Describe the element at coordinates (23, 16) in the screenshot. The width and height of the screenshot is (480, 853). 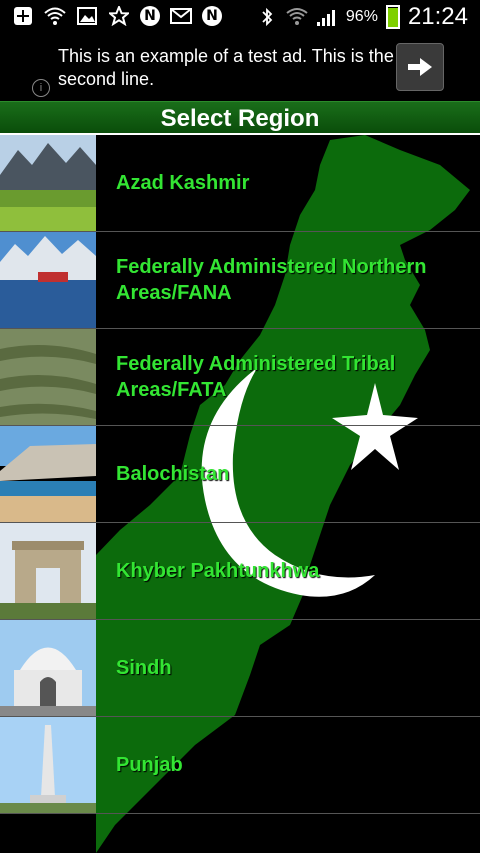
I see `plus-icon` at that location.